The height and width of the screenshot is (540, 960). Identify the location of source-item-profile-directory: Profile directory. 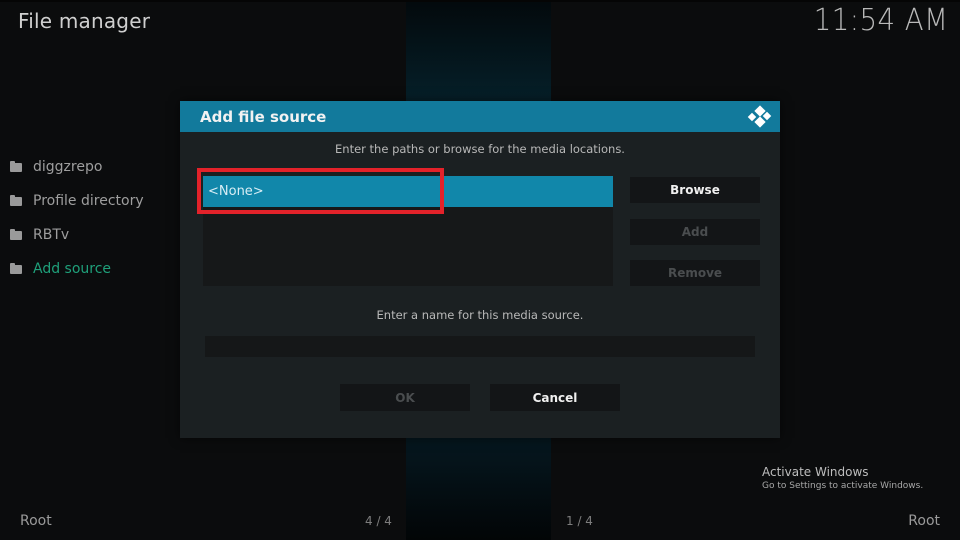
(77, 201).